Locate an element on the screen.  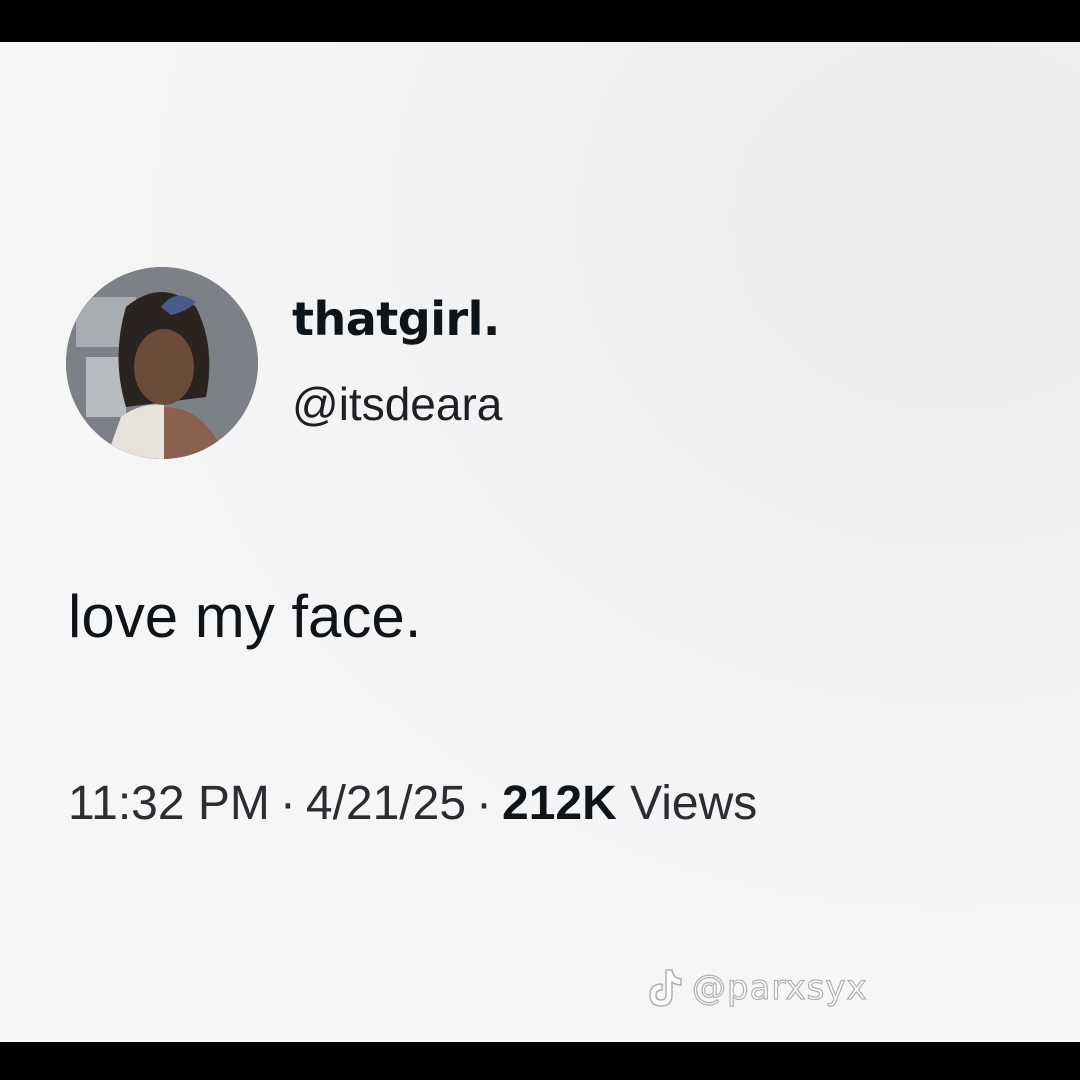
tweet-date: 4/21/25 is located at coordinates (386, 803).